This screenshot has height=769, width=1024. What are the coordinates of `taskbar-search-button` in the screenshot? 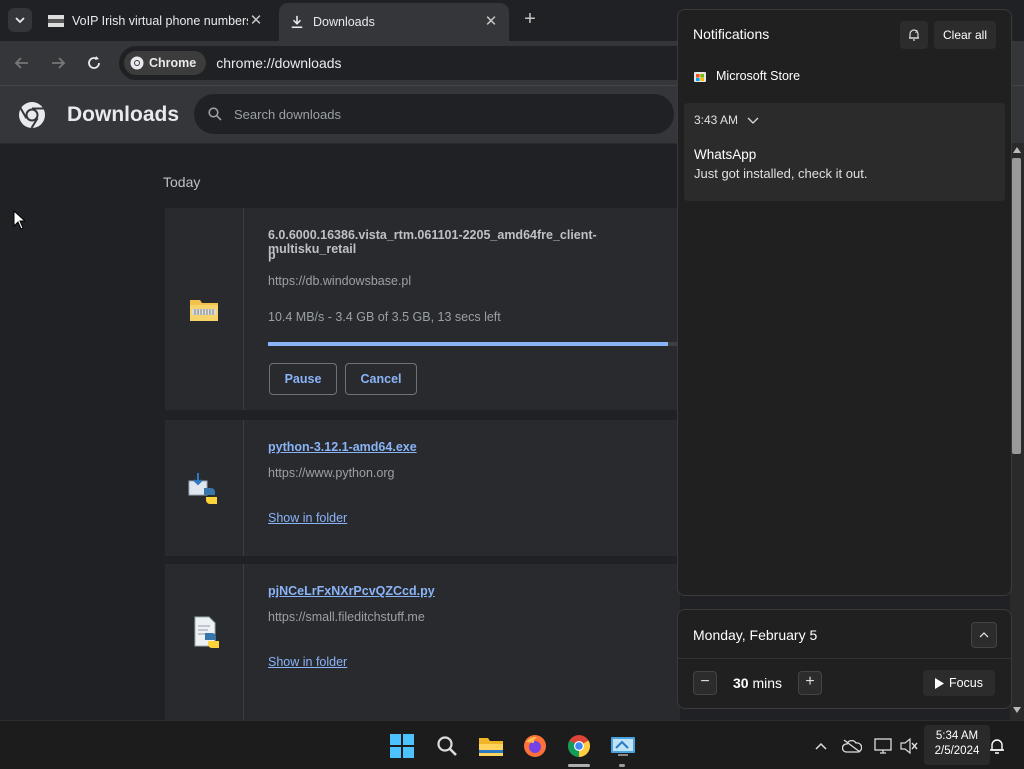 It's located at (447, 746).